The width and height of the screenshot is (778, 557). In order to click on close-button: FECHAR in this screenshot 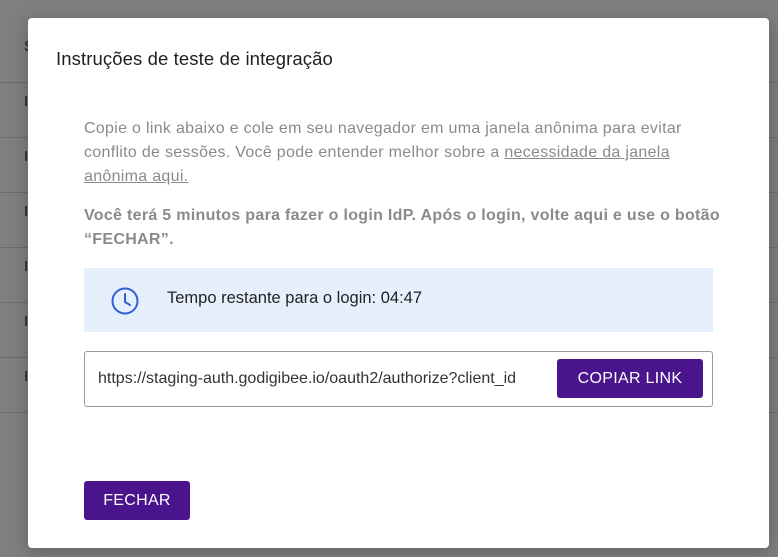, I will do `click(137, 500)`.